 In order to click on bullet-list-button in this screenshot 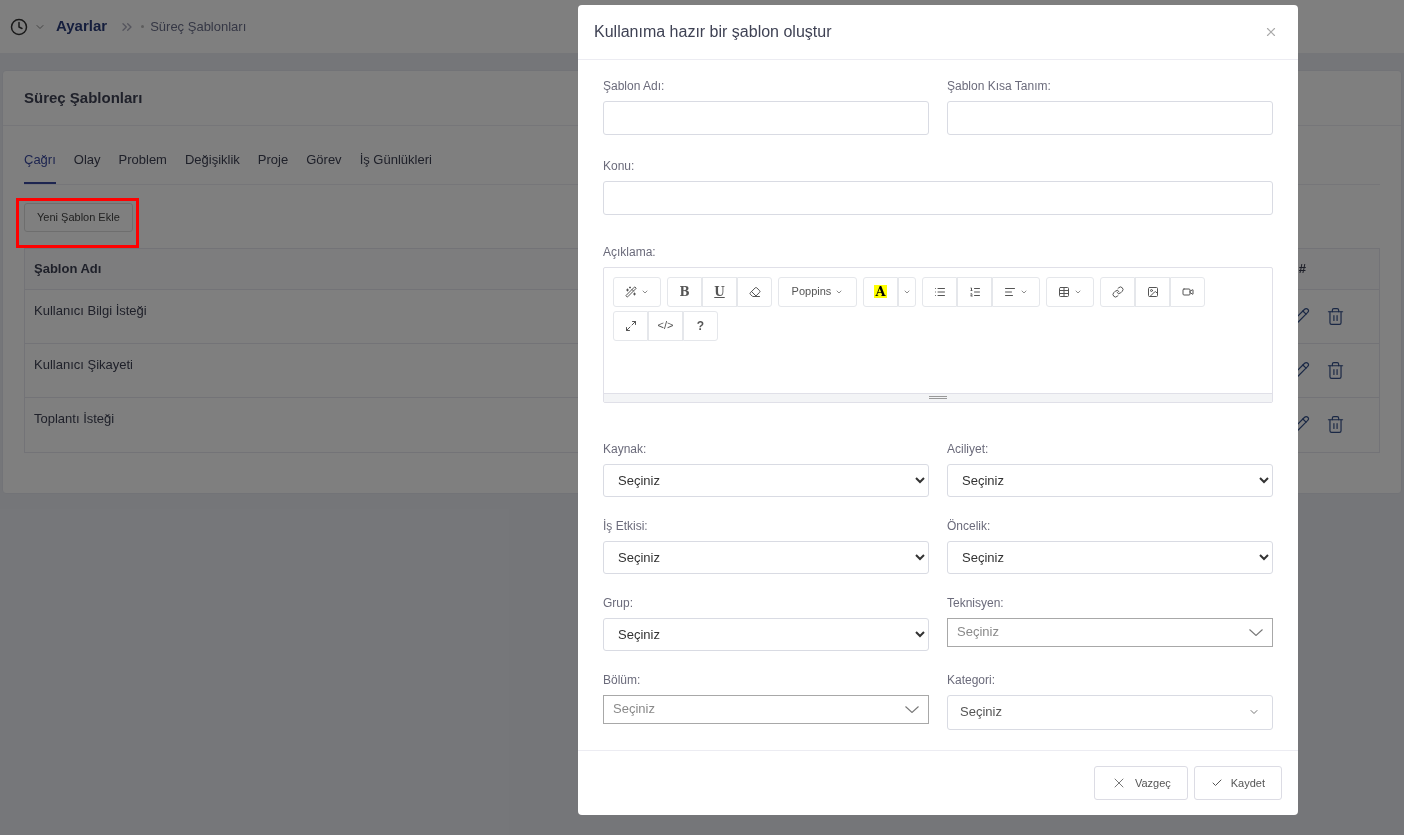, I will do `click(939, 291)`.